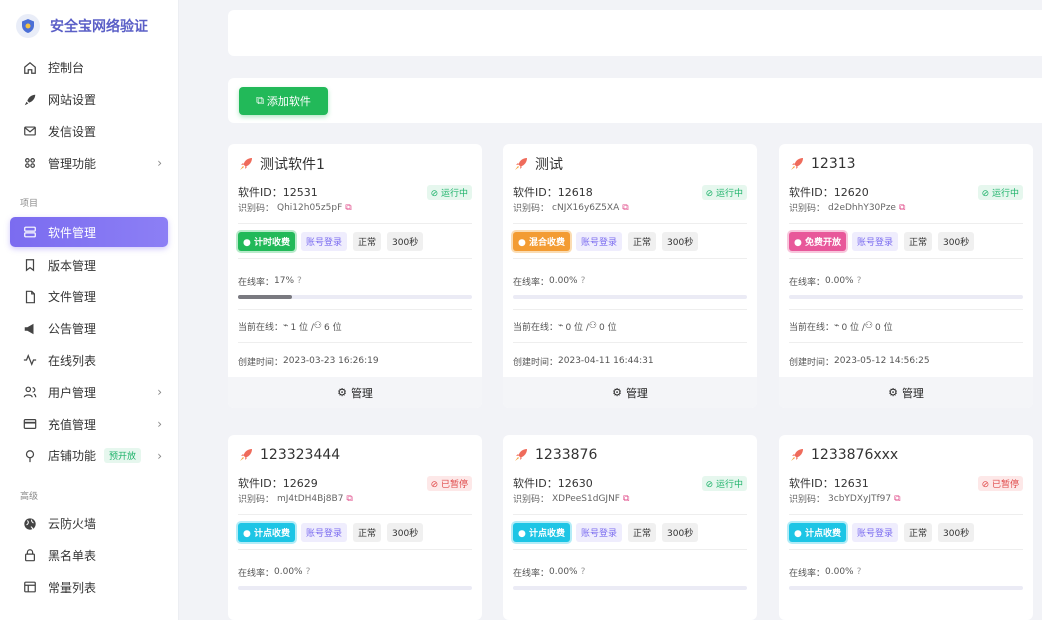  Describe the element at coordinates (89, 100) in the screenshot. I see `sidebar-item-rocket: 网站设置` at that location.